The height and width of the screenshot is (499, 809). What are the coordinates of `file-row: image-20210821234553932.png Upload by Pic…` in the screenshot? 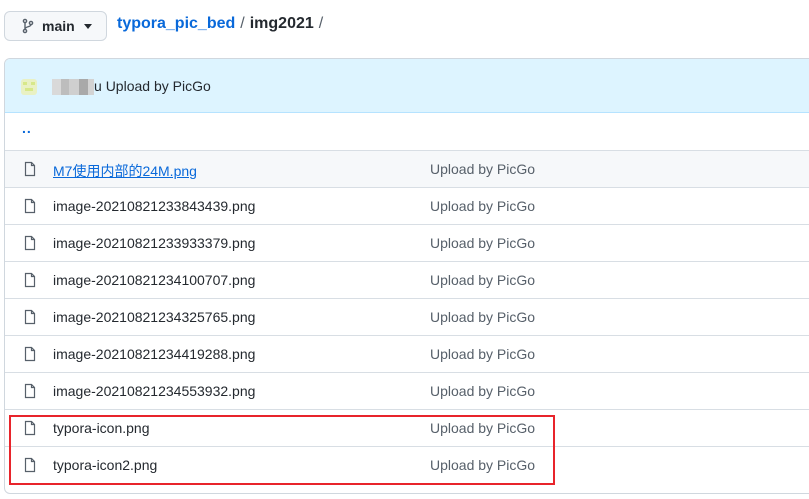 It's located at (407, 390).